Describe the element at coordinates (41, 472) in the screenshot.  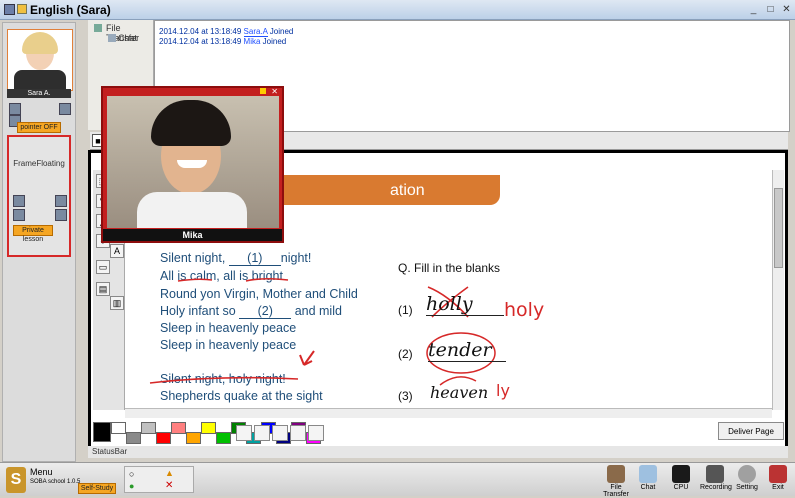
I see `menu-button: Menu` at that location.